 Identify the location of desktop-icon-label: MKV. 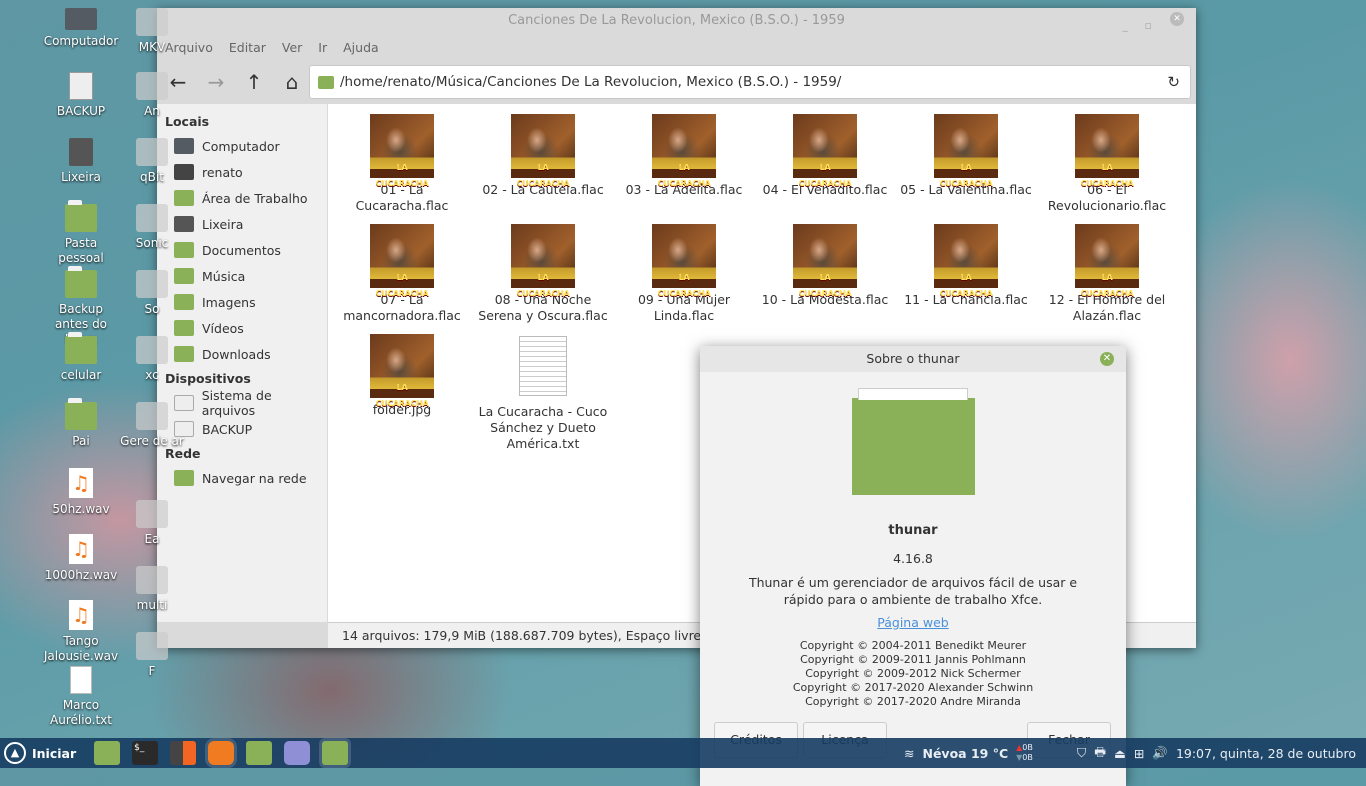
(152, 47).